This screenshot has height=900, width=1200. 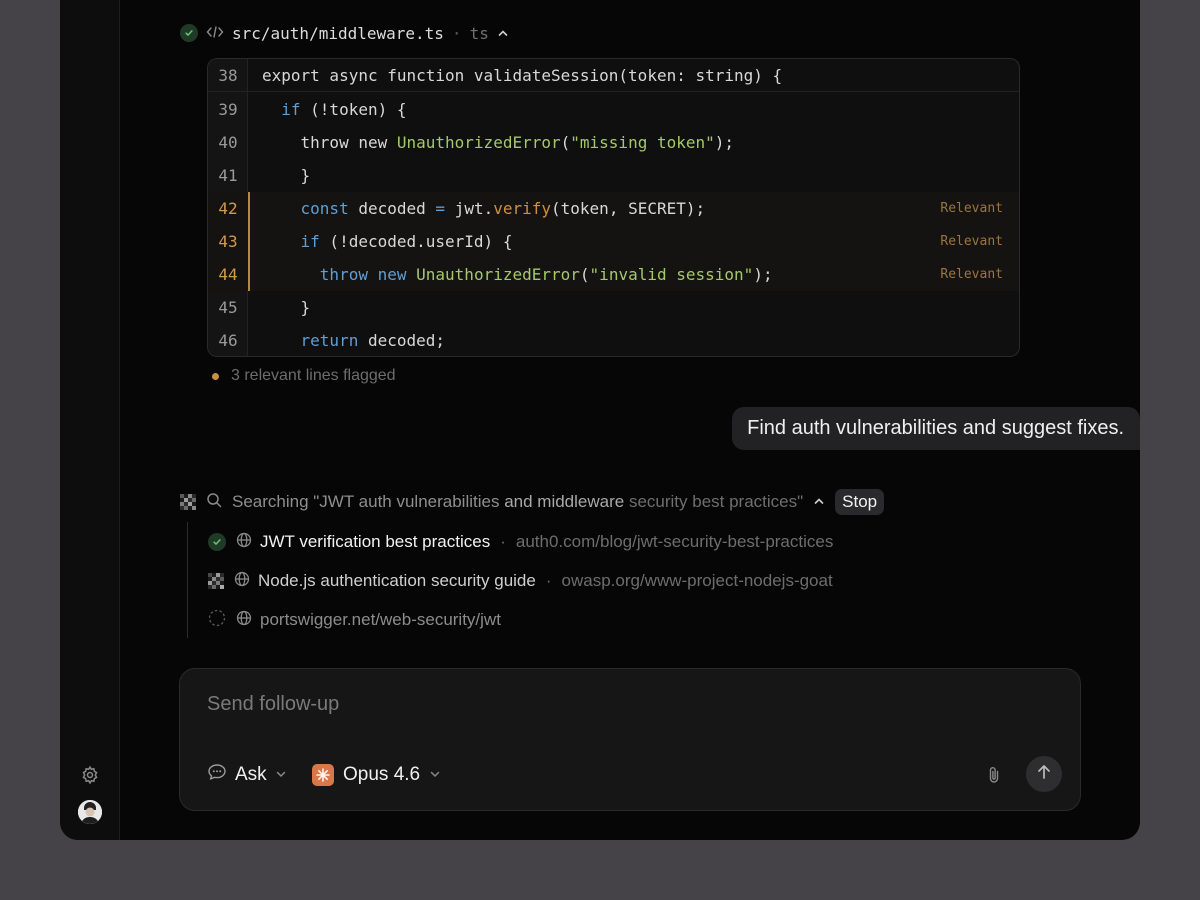 I want to click on pending-icon, so click(x=217, y=620).